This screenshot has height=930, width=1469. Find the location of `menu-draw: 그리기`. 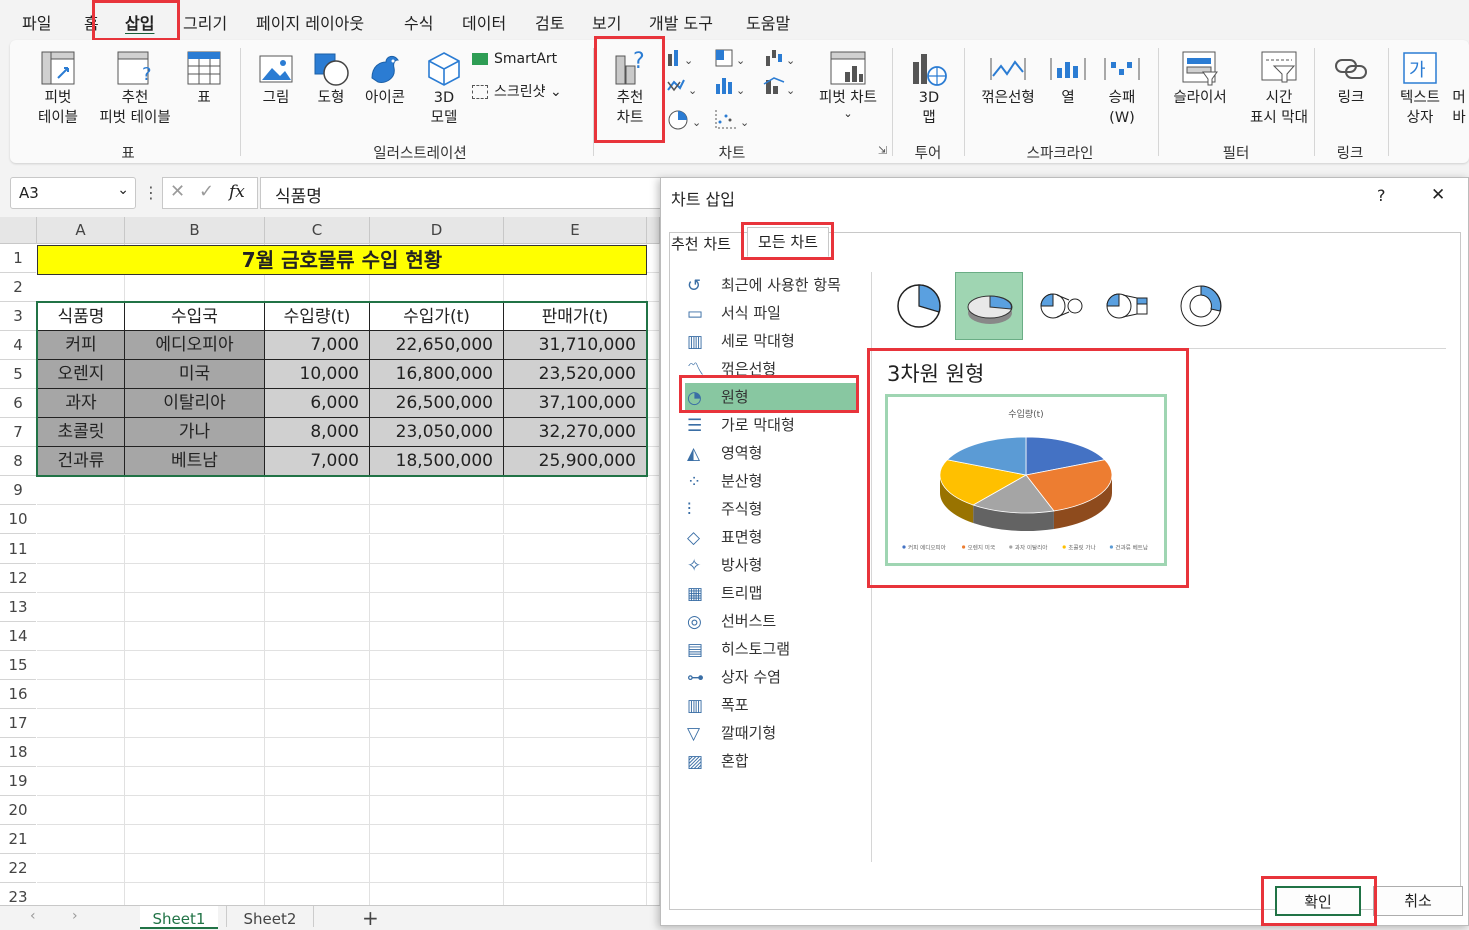

menu-draw: 그리기 is located at coordinates (205, 22).